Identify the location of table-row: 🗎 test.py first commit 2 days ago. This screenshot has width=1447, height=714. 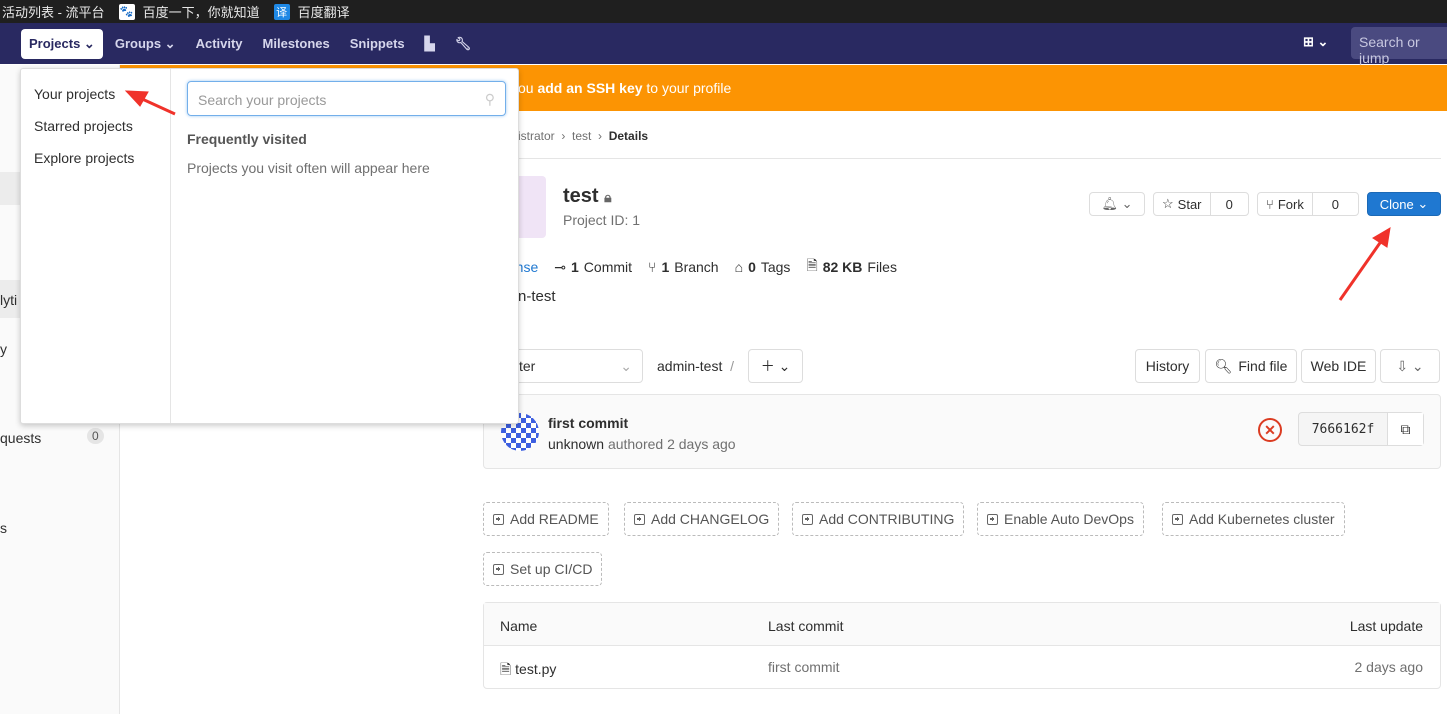
(962, 667).